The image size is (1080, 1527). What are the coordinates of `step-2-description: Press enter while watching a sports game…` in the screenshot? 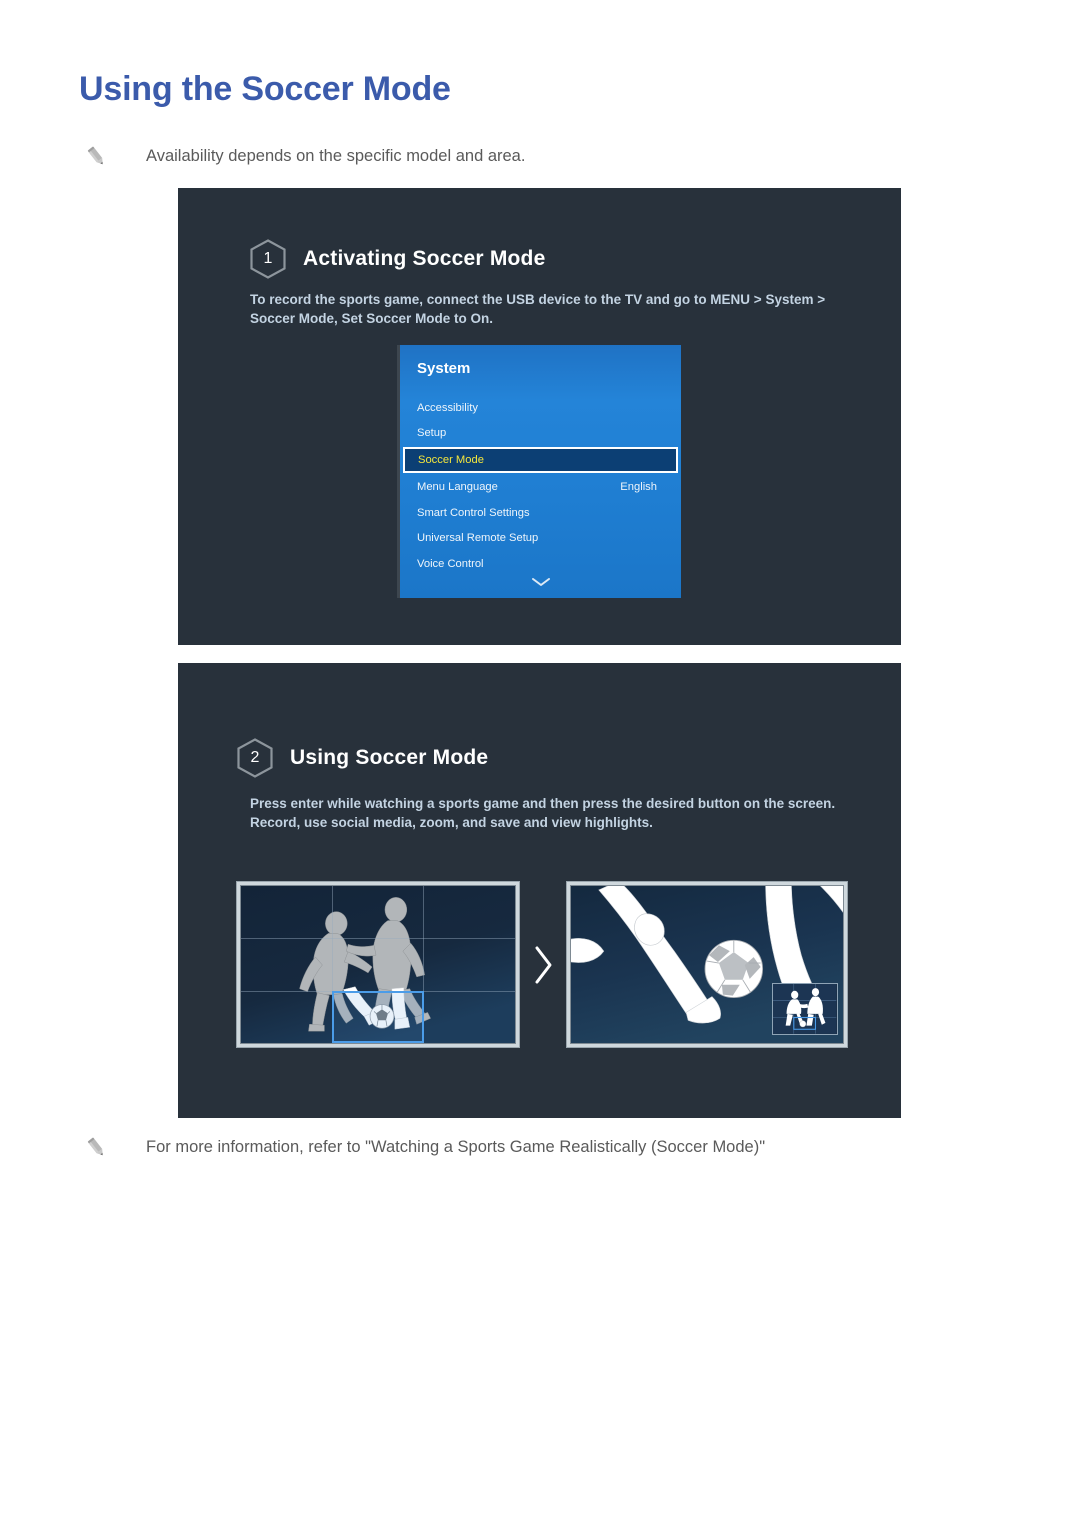 It's located at (543, 813).